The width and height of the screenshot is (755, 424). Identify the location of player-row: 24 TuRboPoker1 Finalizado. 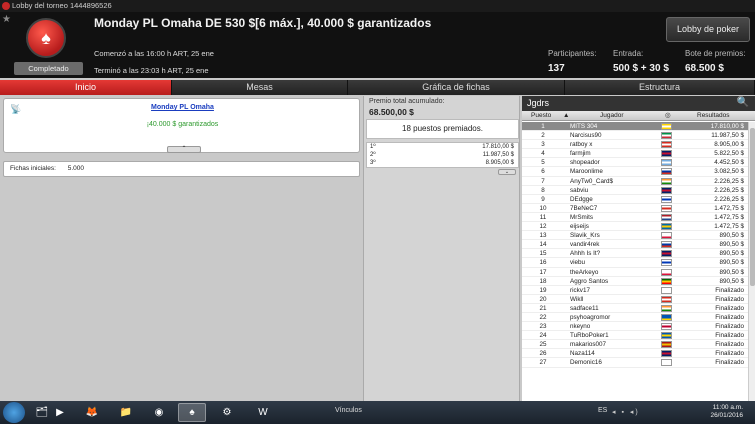
(635, 336).